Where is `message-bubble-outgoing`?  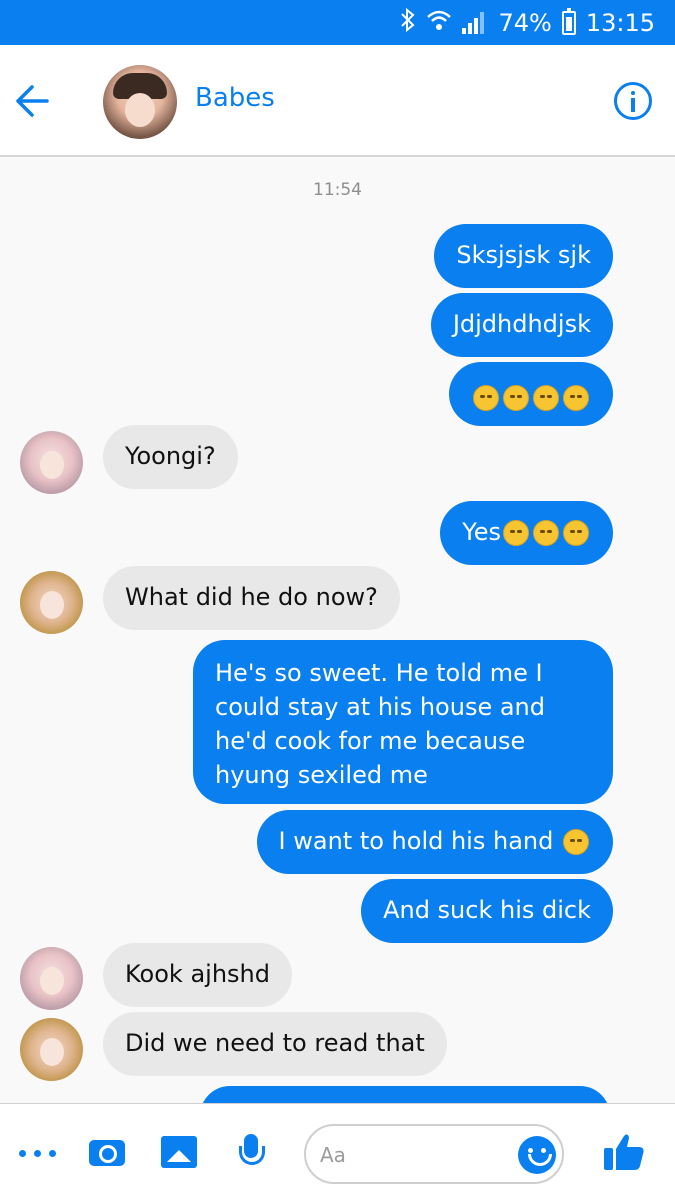
message-bubble-outgoing is located at coordinates (531, 394).